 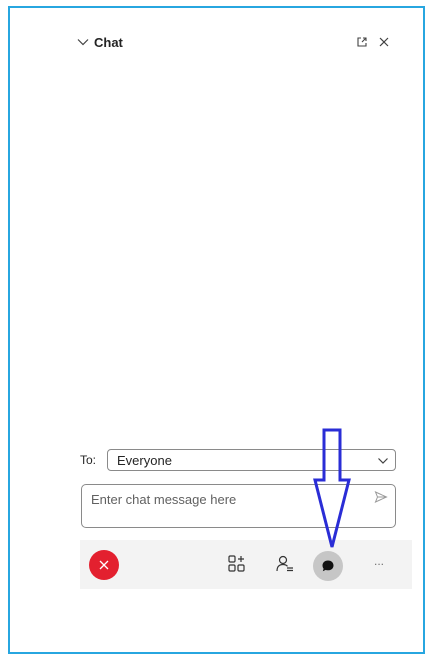 What do you see at coordinates (381, 497) in the screenshot?
I see `send-icon` at bounding box center [381, 497].